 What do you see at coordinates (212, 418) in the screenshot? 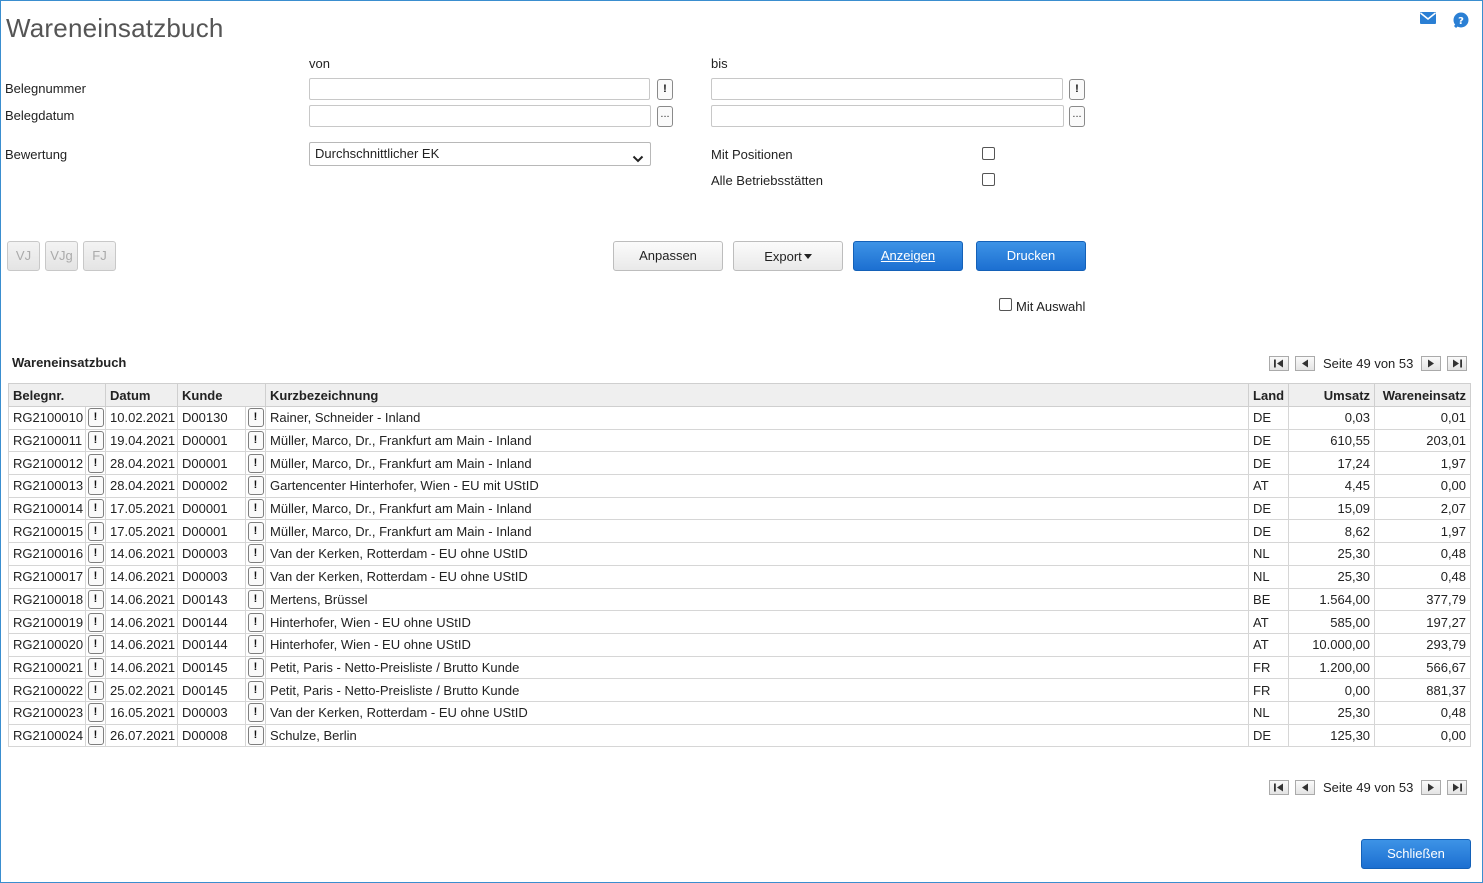
I see `cell-kunde: D00130` at bounding box center [212, 418].